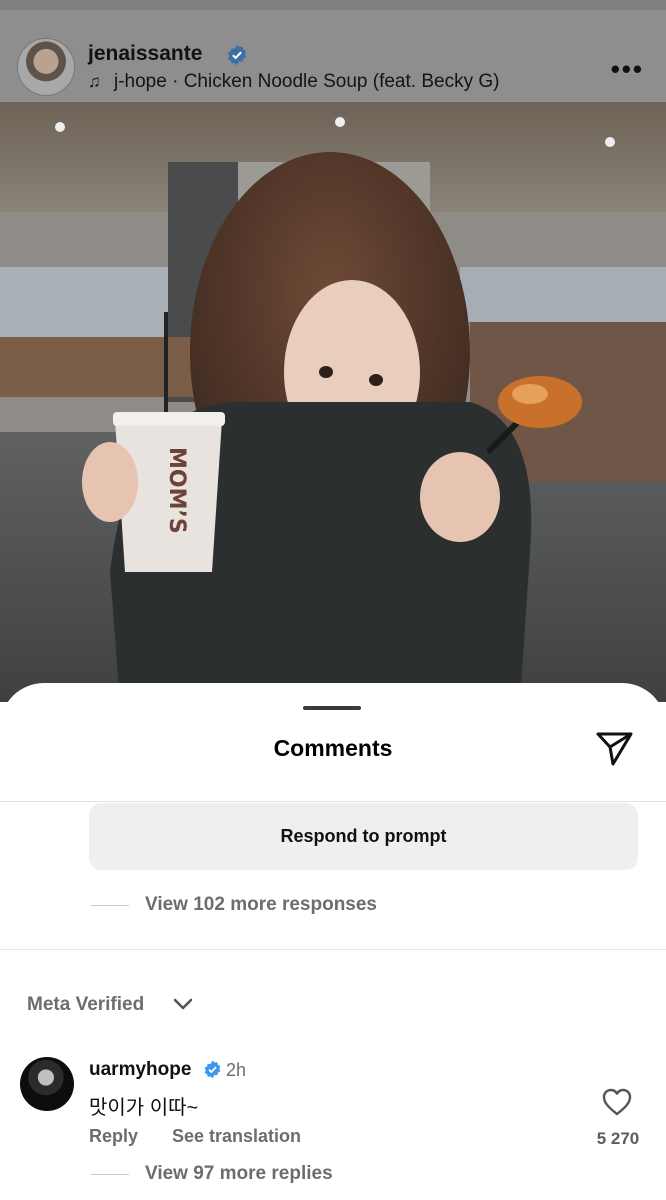  I want to click on avatar, so click(47, 1084).